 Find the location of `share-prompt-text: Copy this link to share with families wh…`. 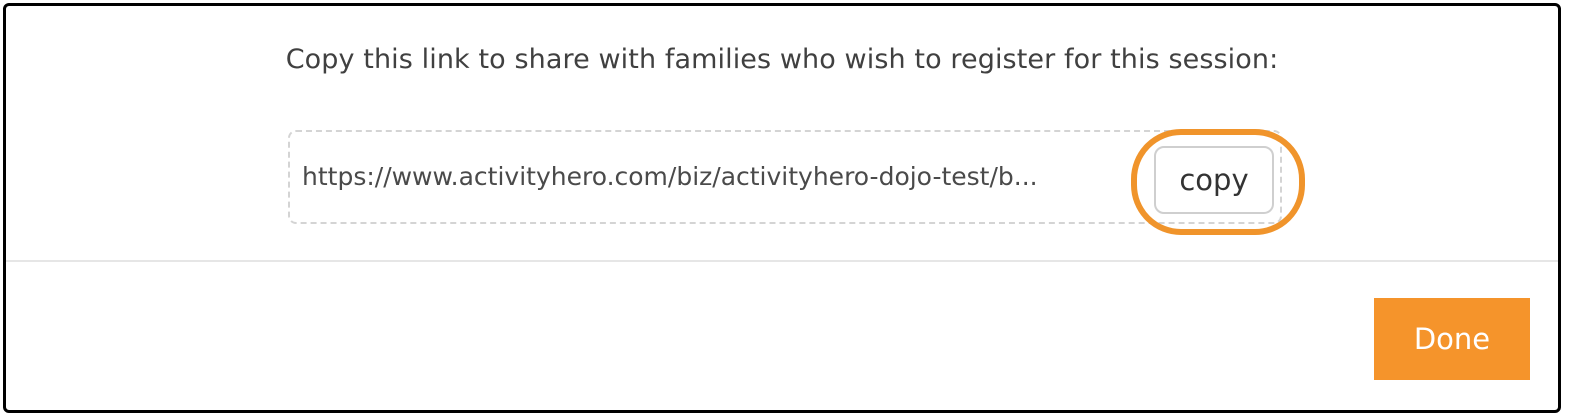

share-prompt-text: Copy this link to share with families wh… is located at coordinates (782, 59).